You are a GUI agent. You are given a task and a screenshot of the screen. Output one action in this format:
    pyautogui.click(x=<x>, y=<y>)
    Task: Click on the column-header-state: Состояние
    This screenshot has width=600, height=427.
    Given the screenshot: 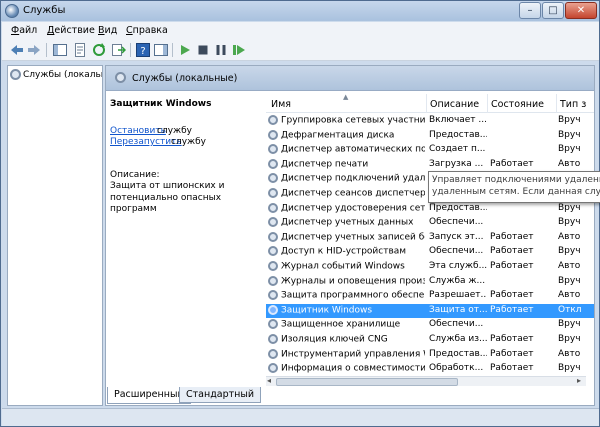 What is the action you would take?
    pyautogui.click(x=517, y=104)
    